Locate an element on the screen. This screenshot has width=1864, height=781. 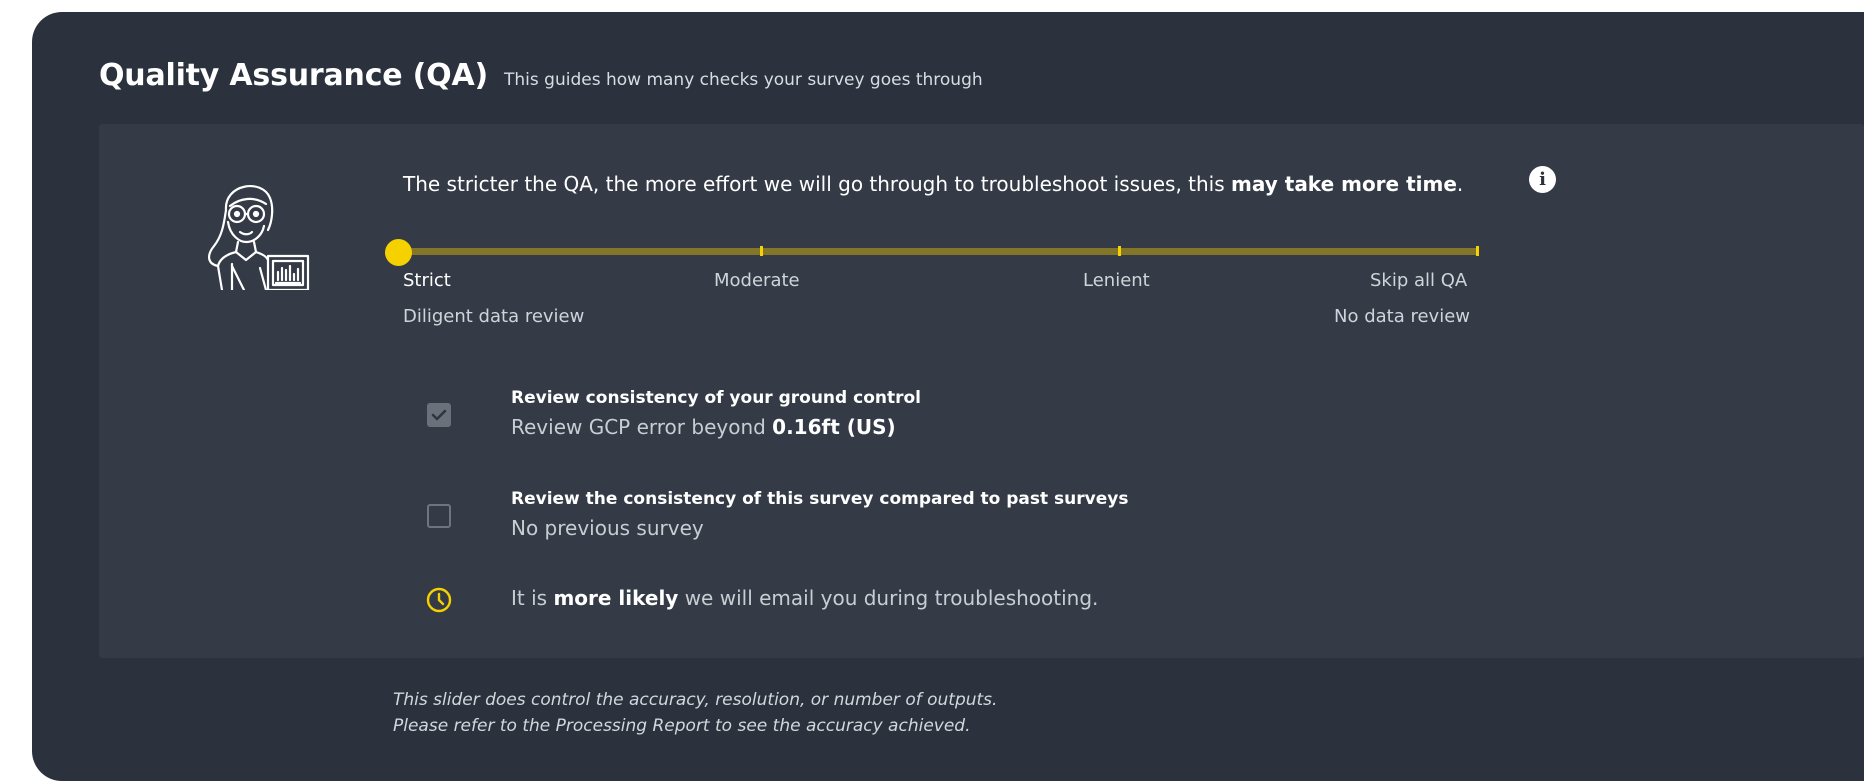
analyst-illustration-icon is located at coordinates (259, 237).